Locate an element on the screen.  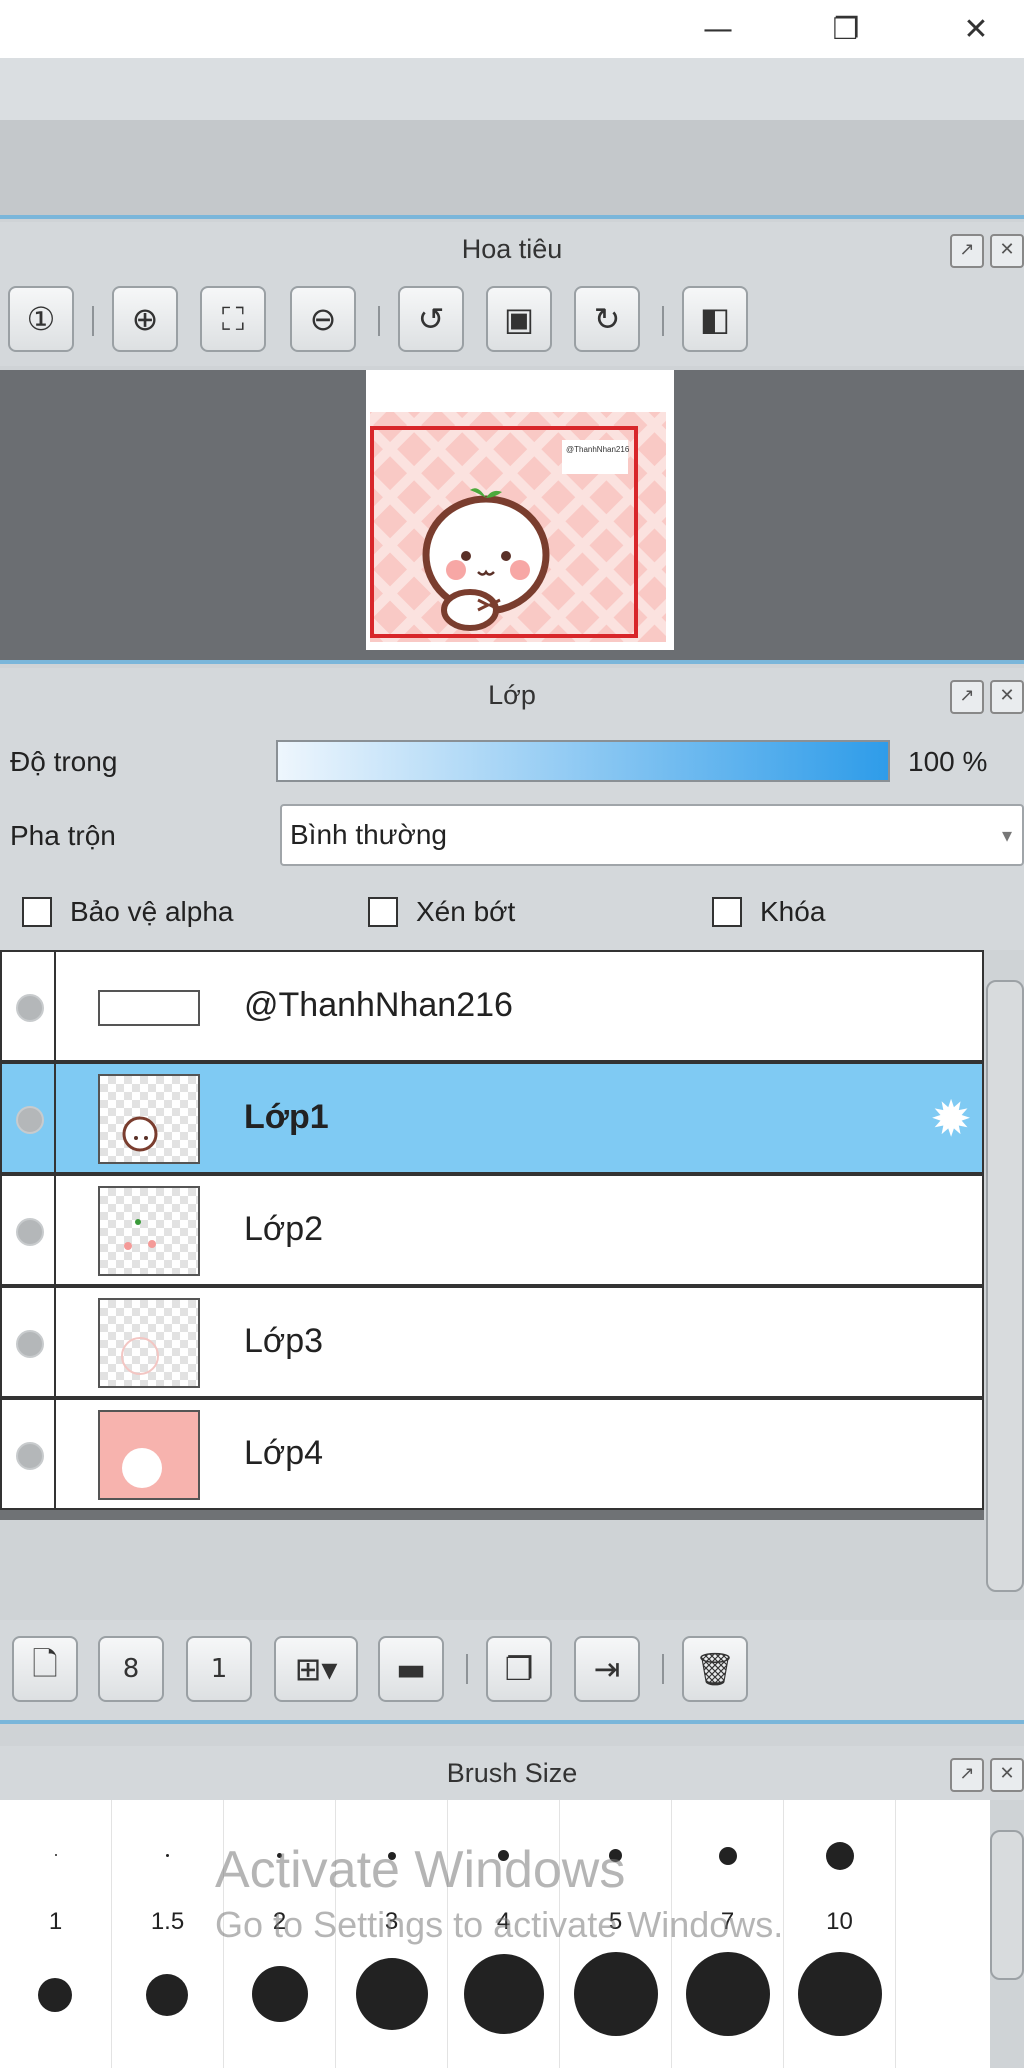
opacity-slider is located at coordinates (583, 761).